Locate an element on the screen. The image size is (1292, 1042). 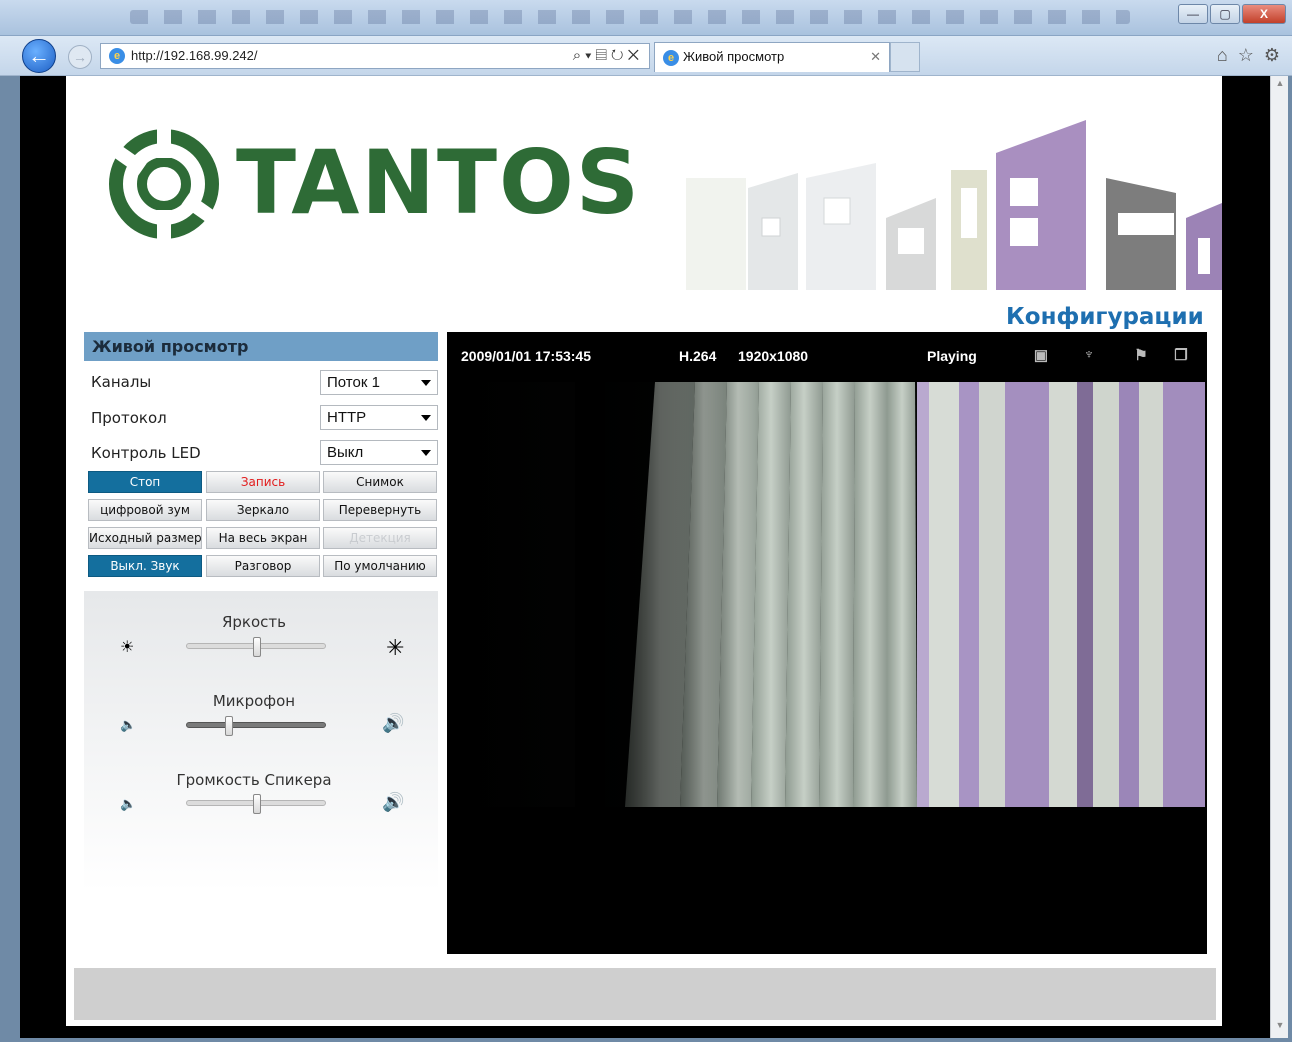
control-button-5: Перевернуть is located at coordinates (380, 510).